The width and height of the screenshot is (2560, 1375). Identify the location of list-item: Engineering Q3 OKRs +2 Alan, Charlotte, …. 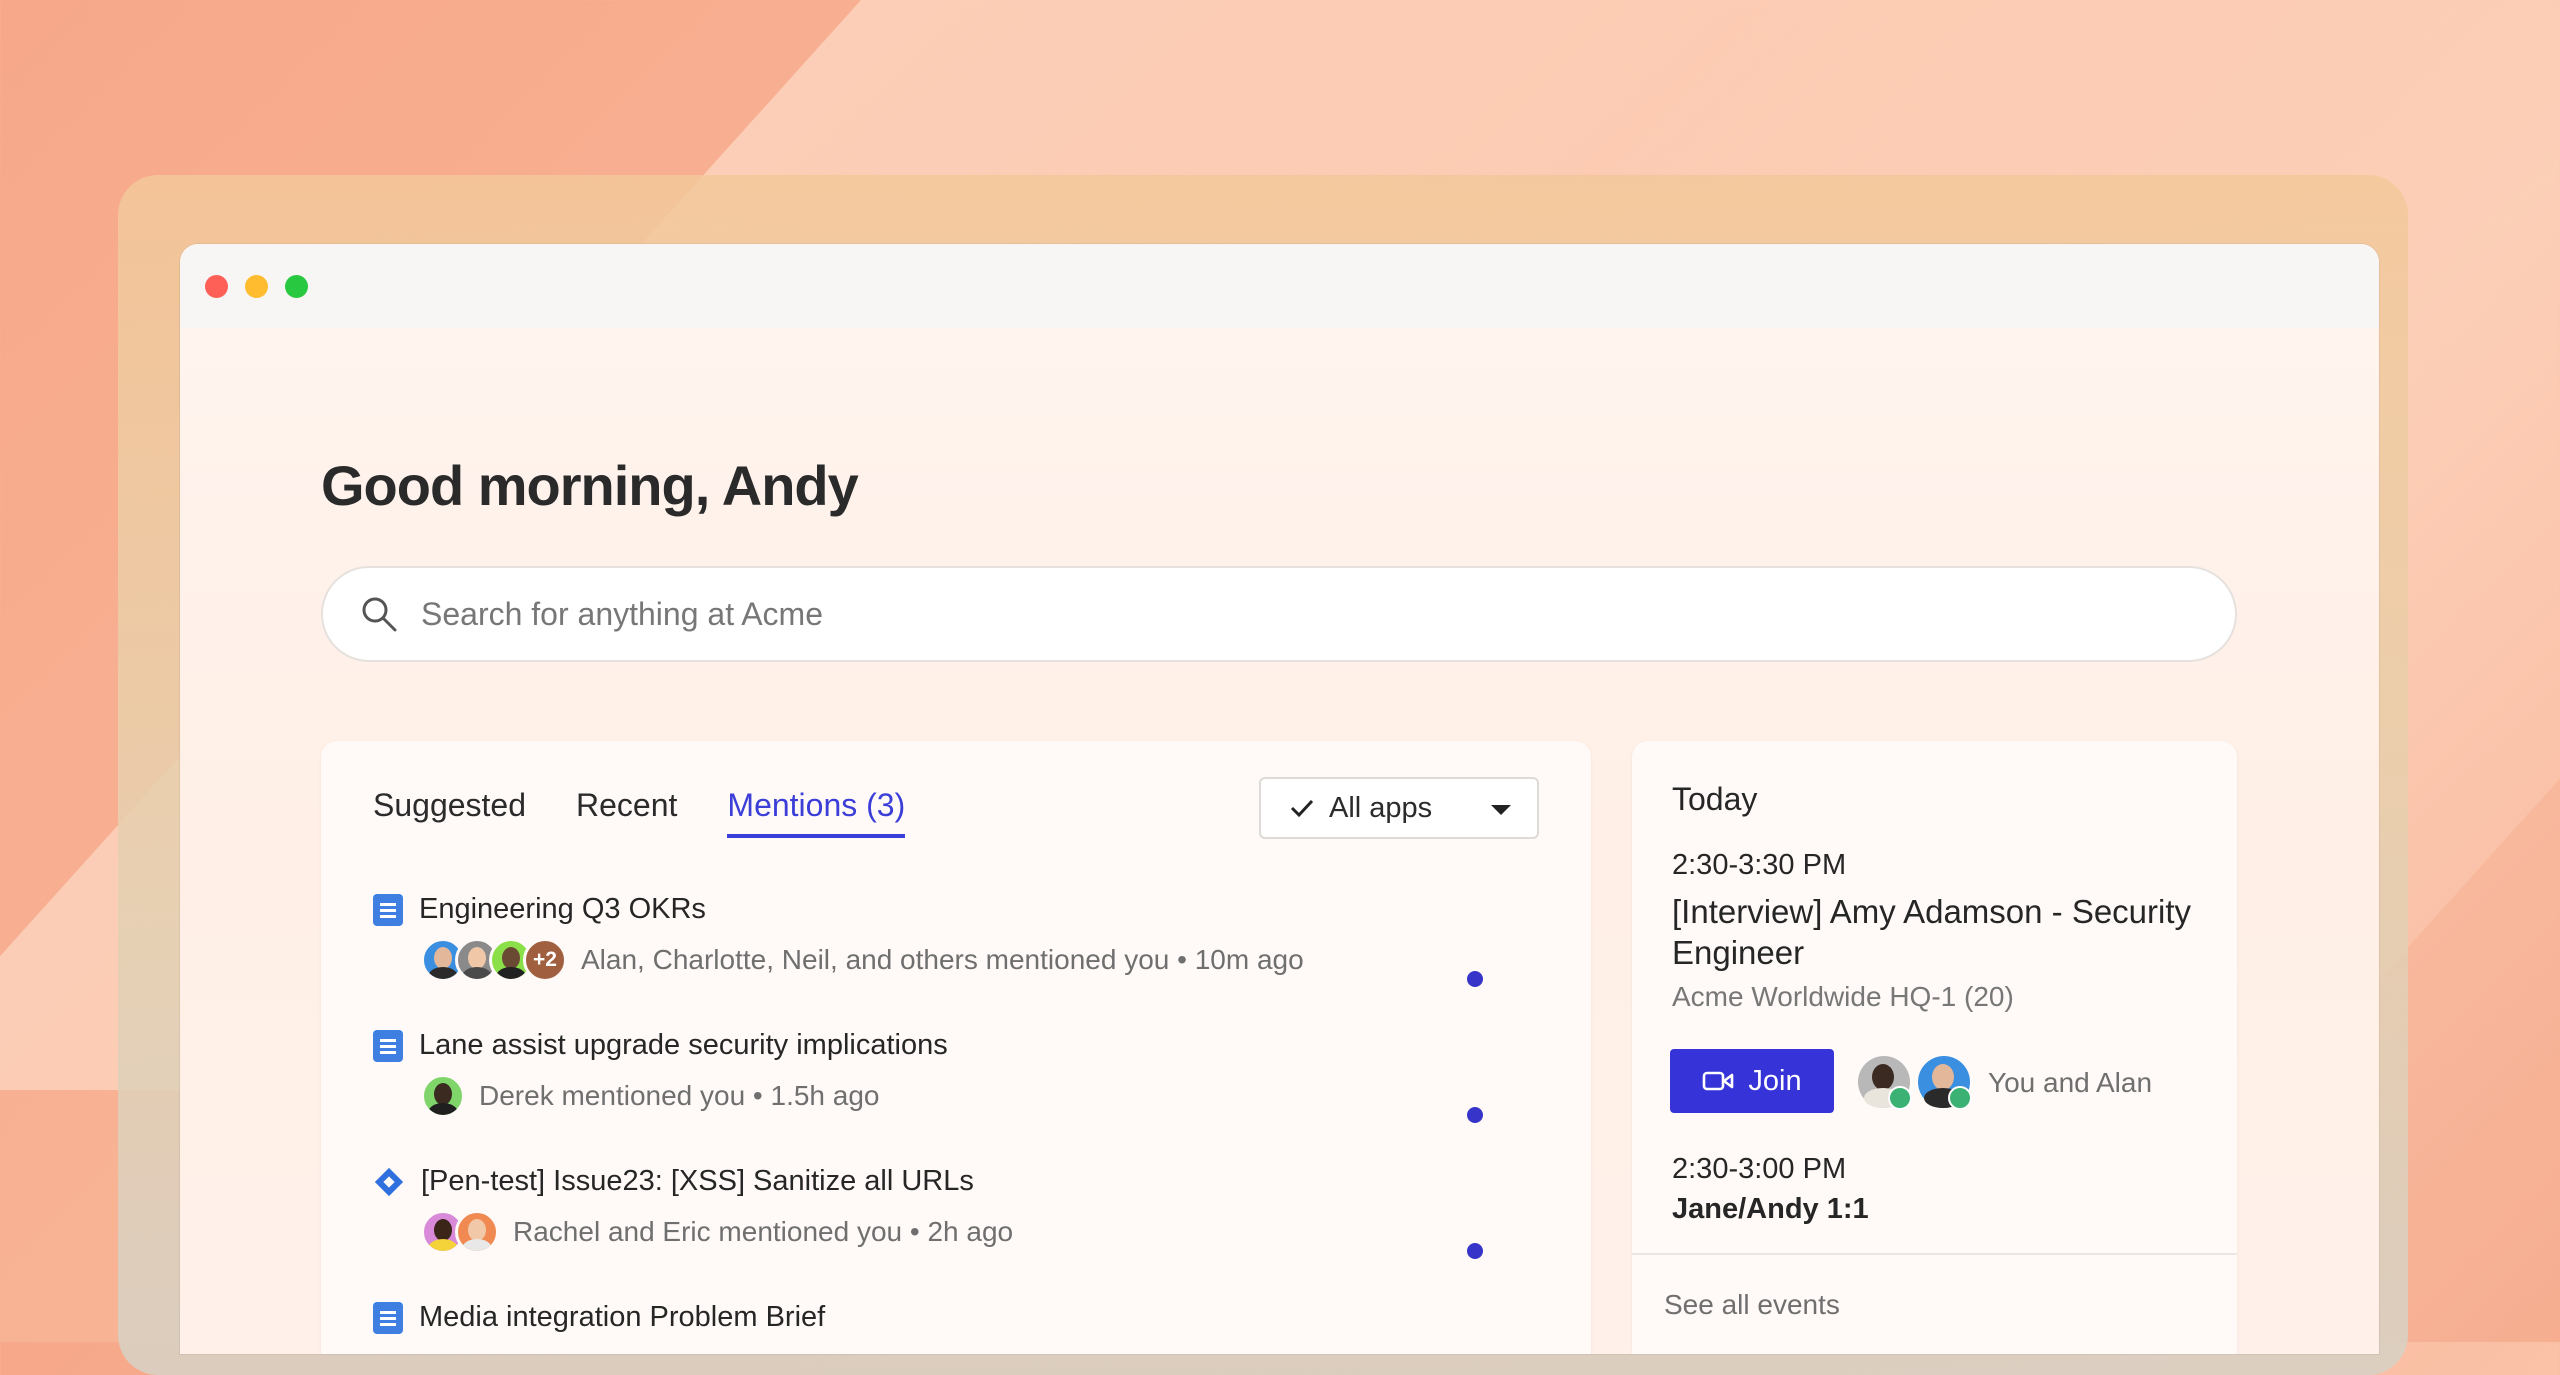
(958, 940).